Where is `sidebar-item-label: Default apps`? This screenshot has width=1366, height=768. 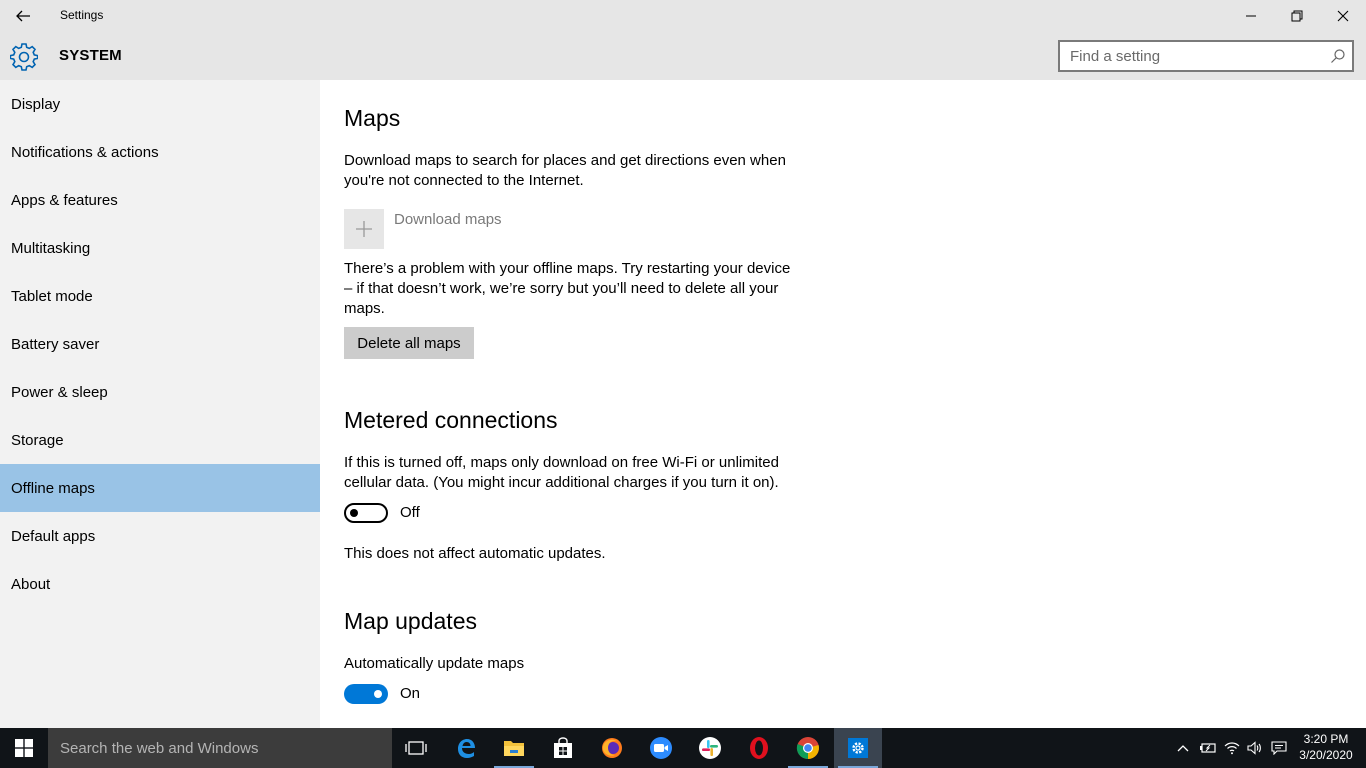 sidebar-item-label: Default apps is located at coordinates (53, 536).